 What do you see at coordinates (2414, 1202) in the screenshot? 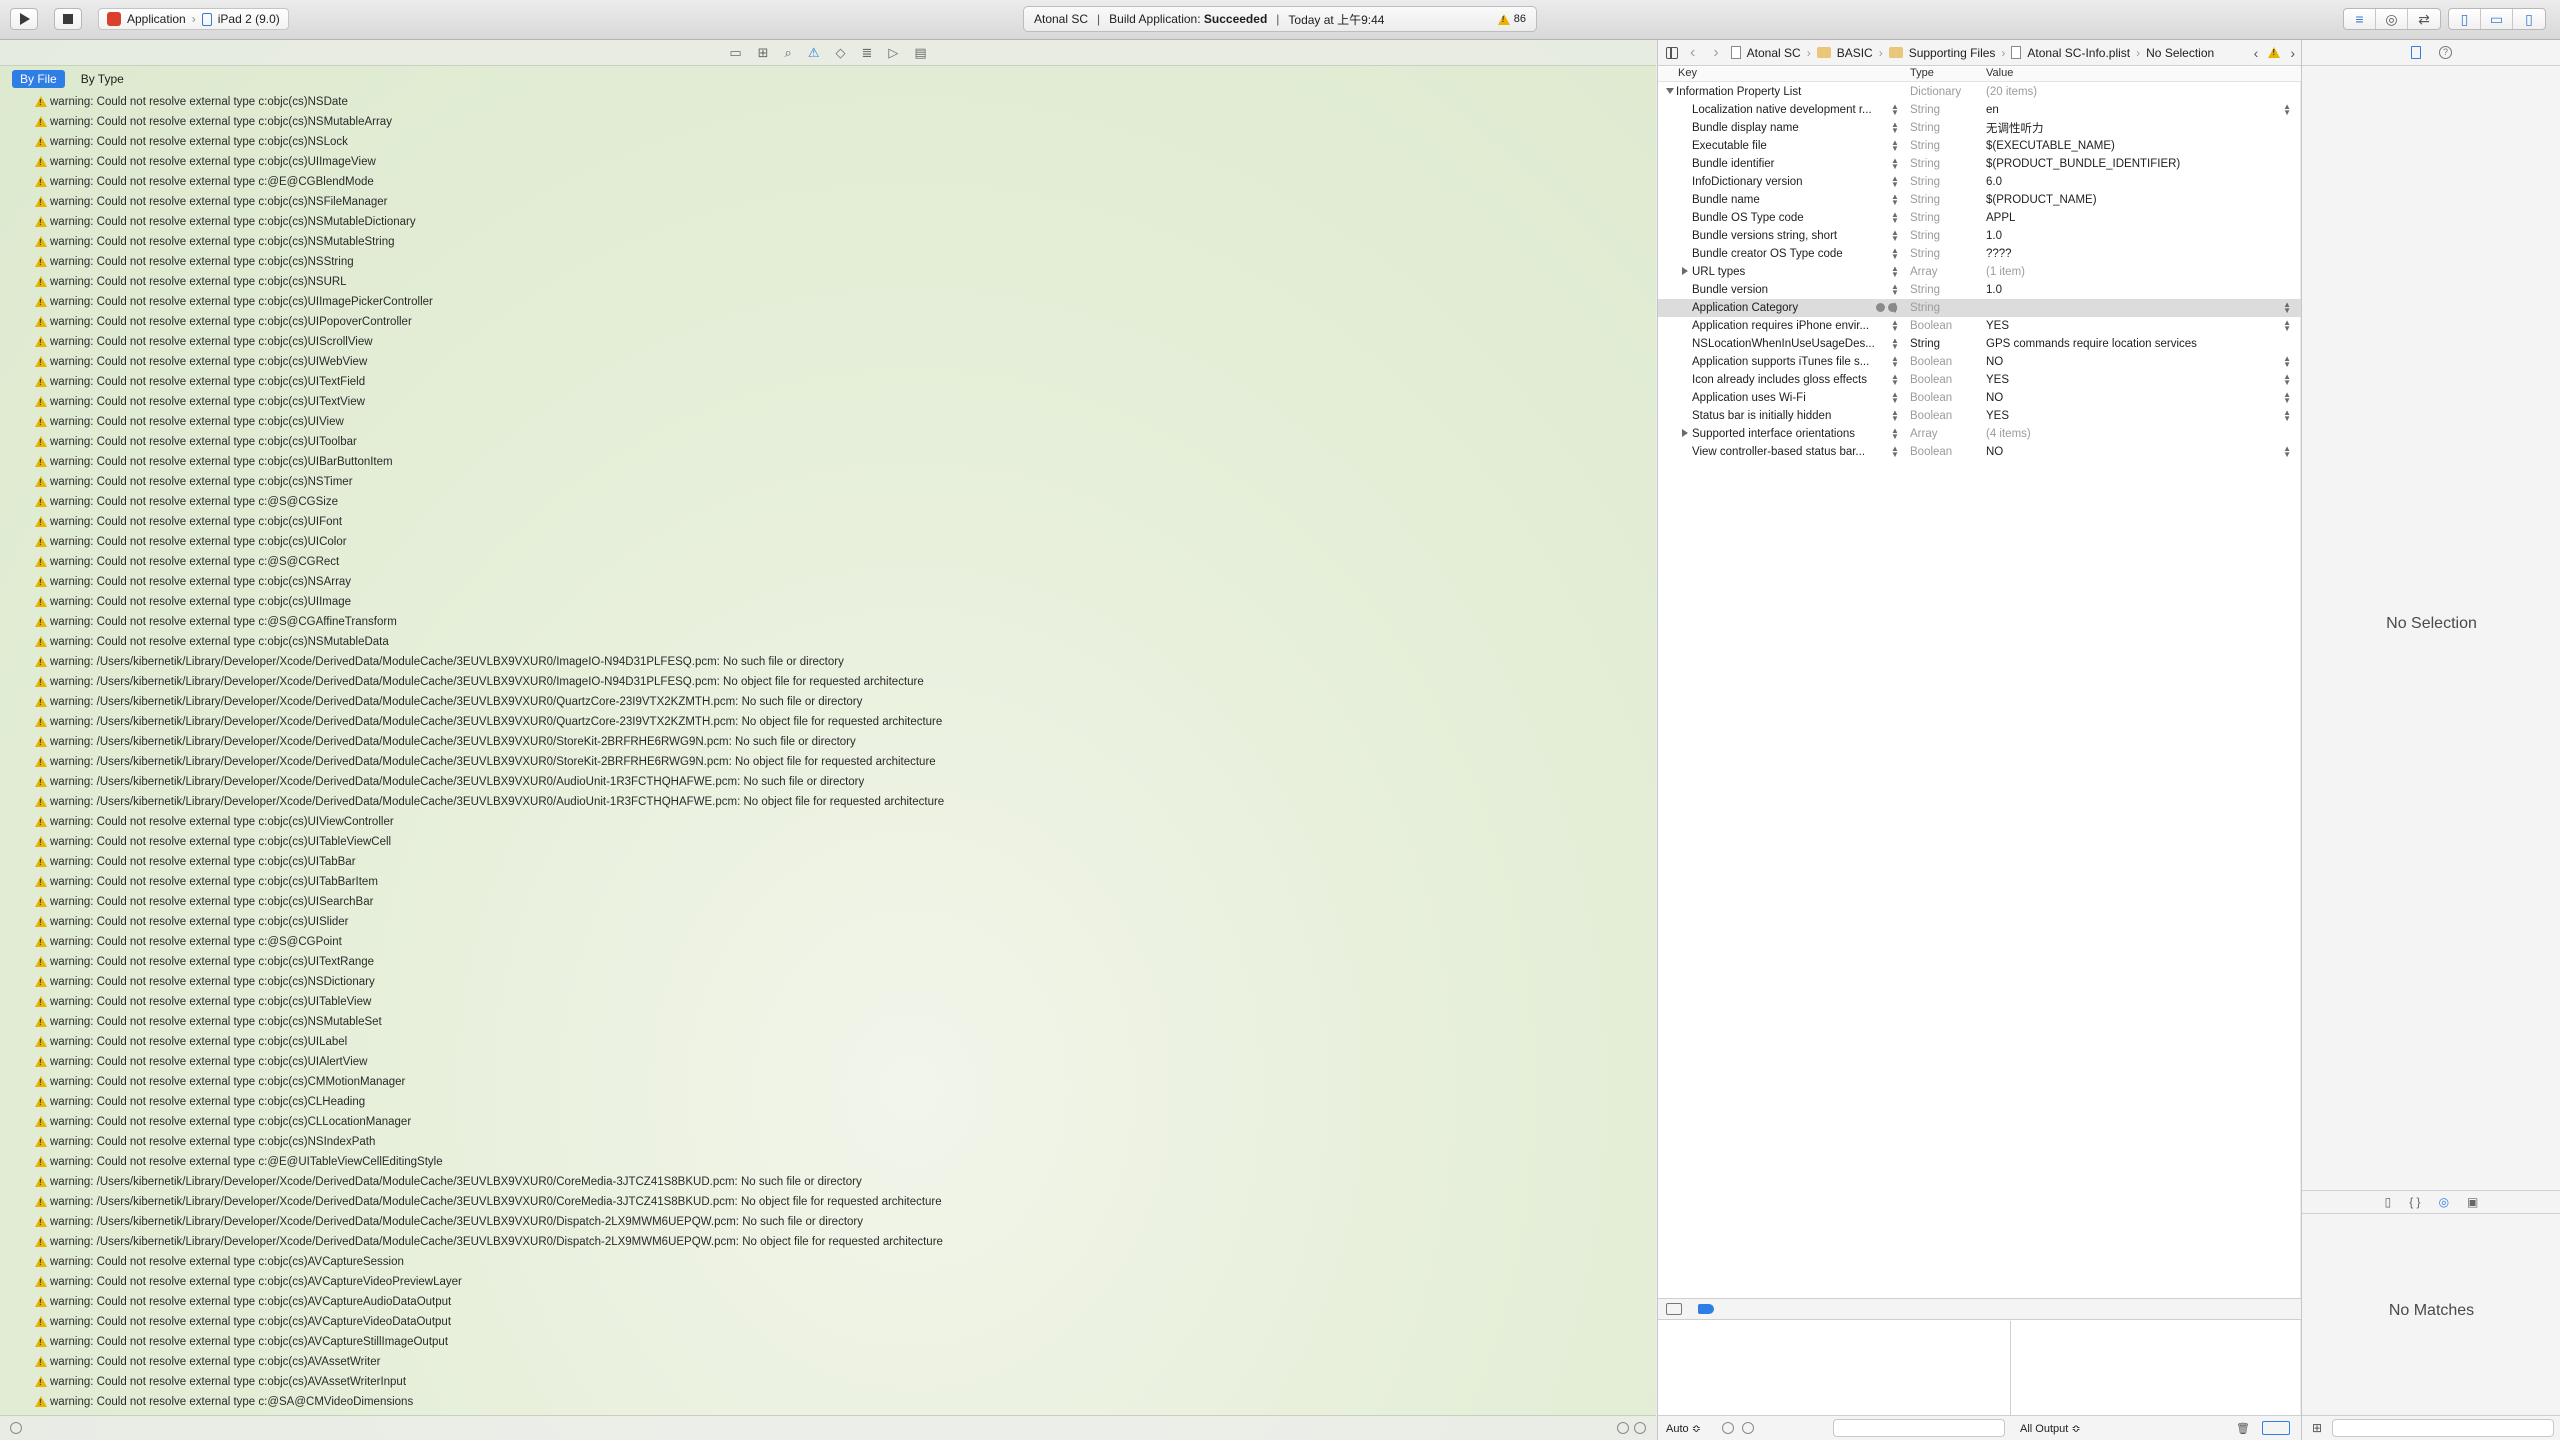
I see `code-snippet-library-icon: { }` at bounding box center [2414, 1202].